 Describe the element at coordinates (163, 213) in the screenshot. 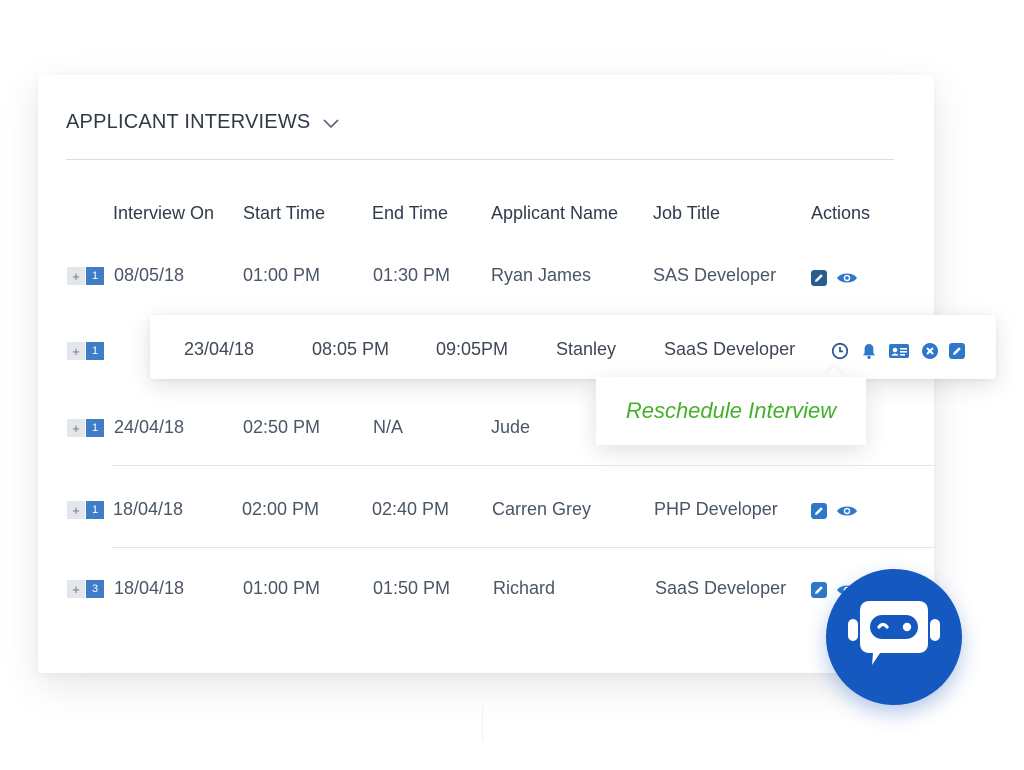

I see `column-header-interview-on: Interview On` at that location.